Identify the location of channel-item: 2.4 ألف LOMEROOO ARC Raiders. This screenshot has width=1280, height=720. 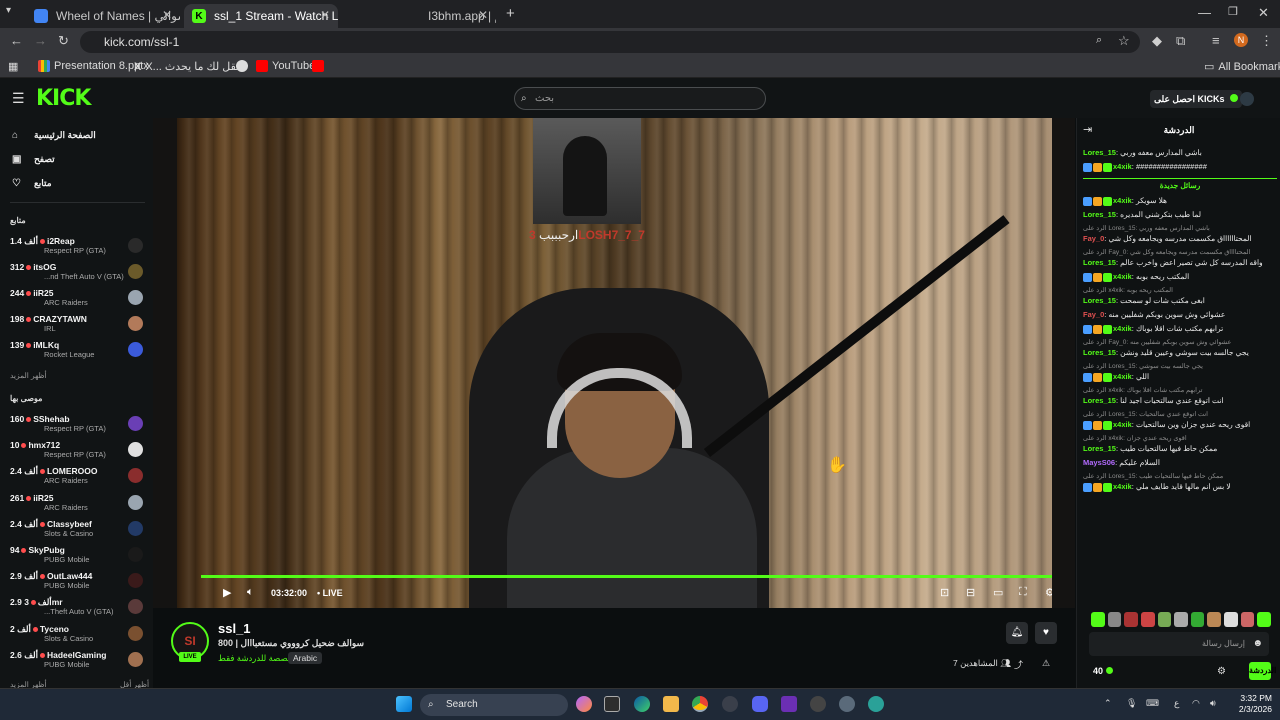
(77, 479).